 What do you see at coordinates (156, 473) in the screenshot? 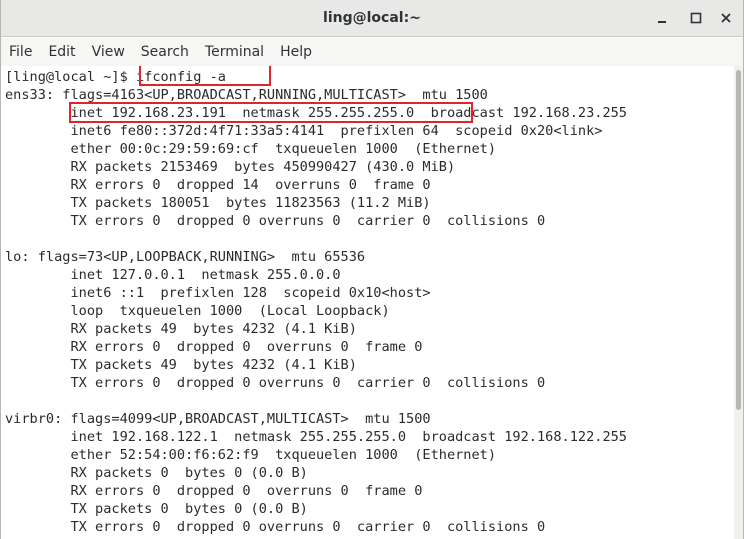
I see `output-line: RX packets 0 bytes 0 (0.0 B)` at bounding box center [156, 473].